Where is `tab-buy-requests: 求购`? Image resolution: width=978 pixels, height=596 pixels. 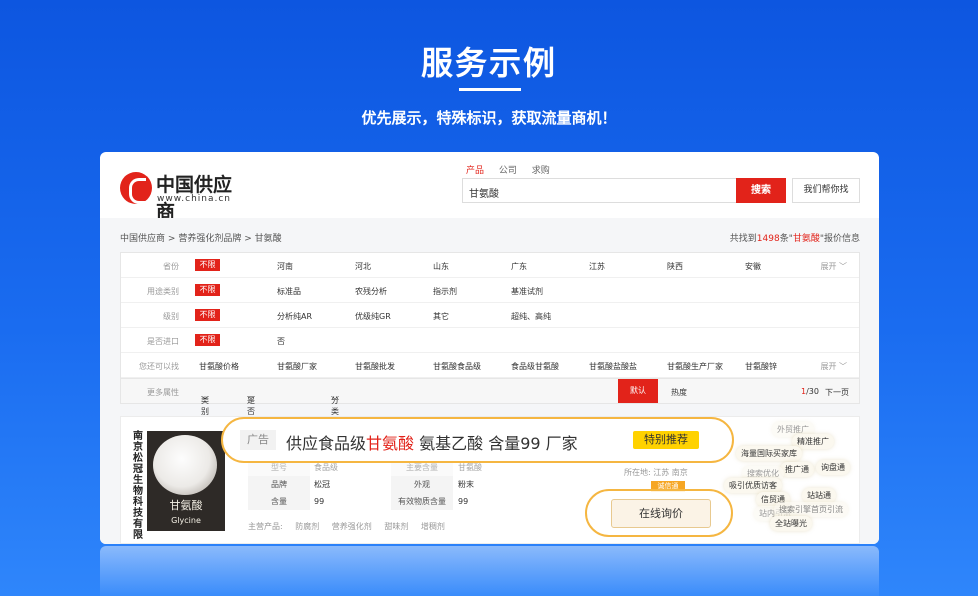 tab-buy-requests: 求购 is located at coordinates (541, 171).